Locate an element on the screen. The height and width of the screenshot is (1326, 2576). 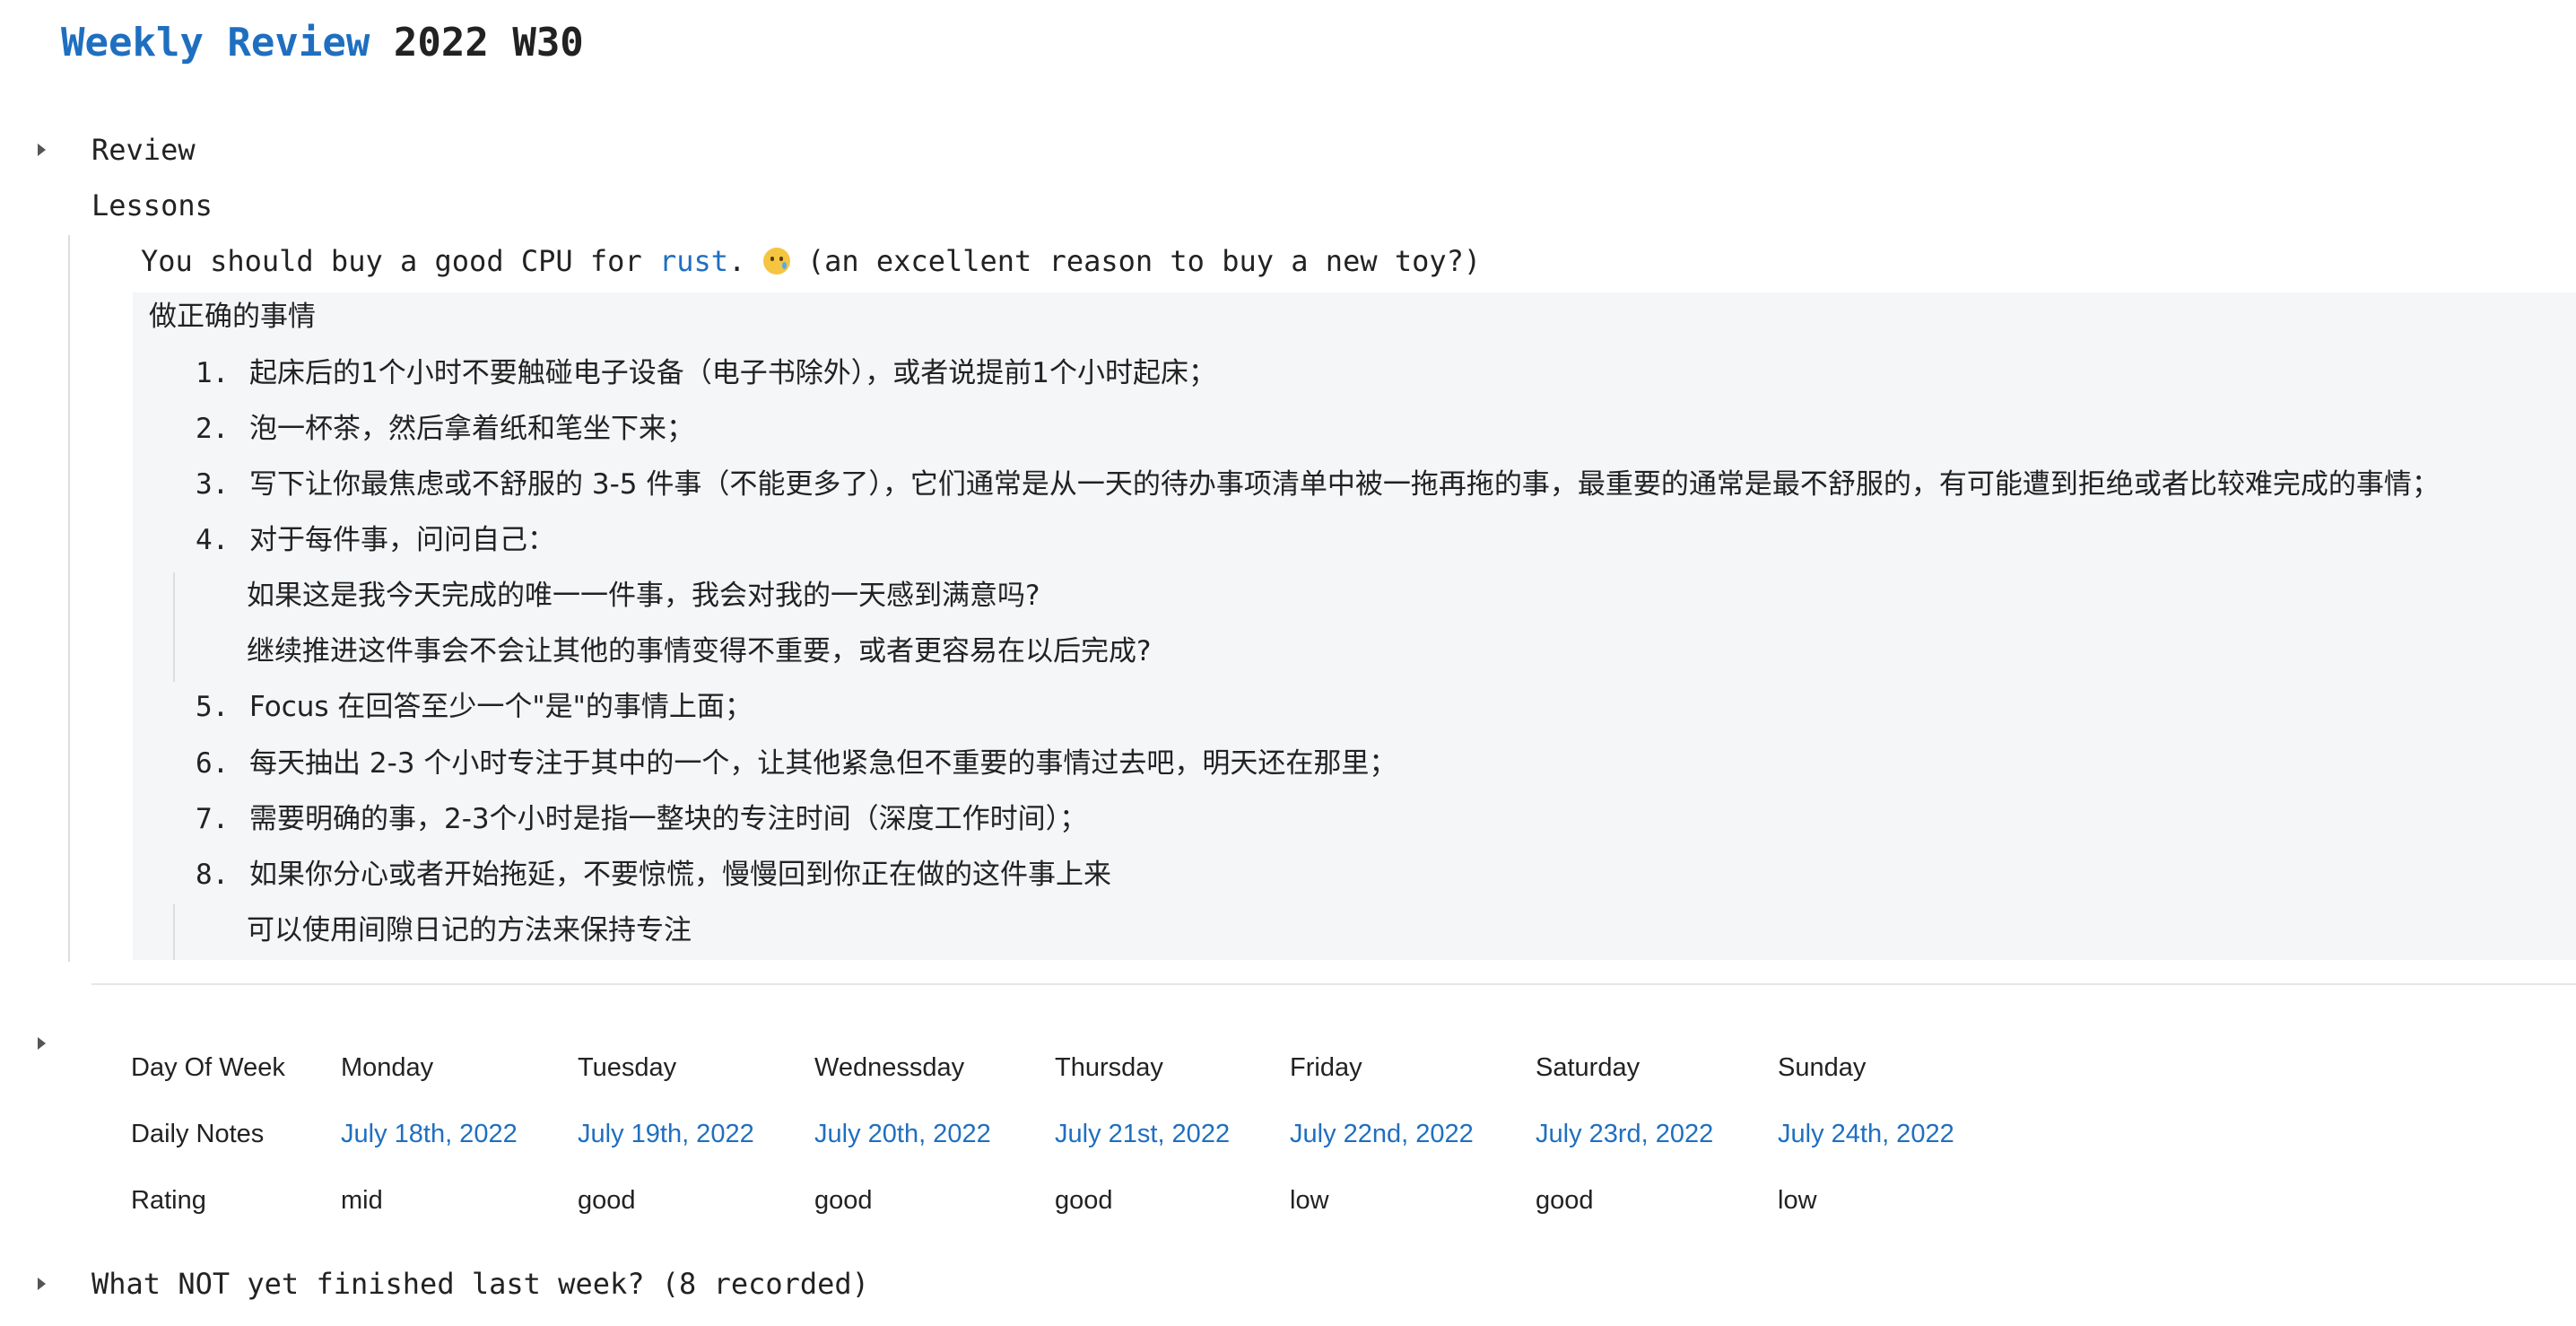
sub-item: 可以使用间隙日记的方法来保持专注 is located at coordinates (469, 930).